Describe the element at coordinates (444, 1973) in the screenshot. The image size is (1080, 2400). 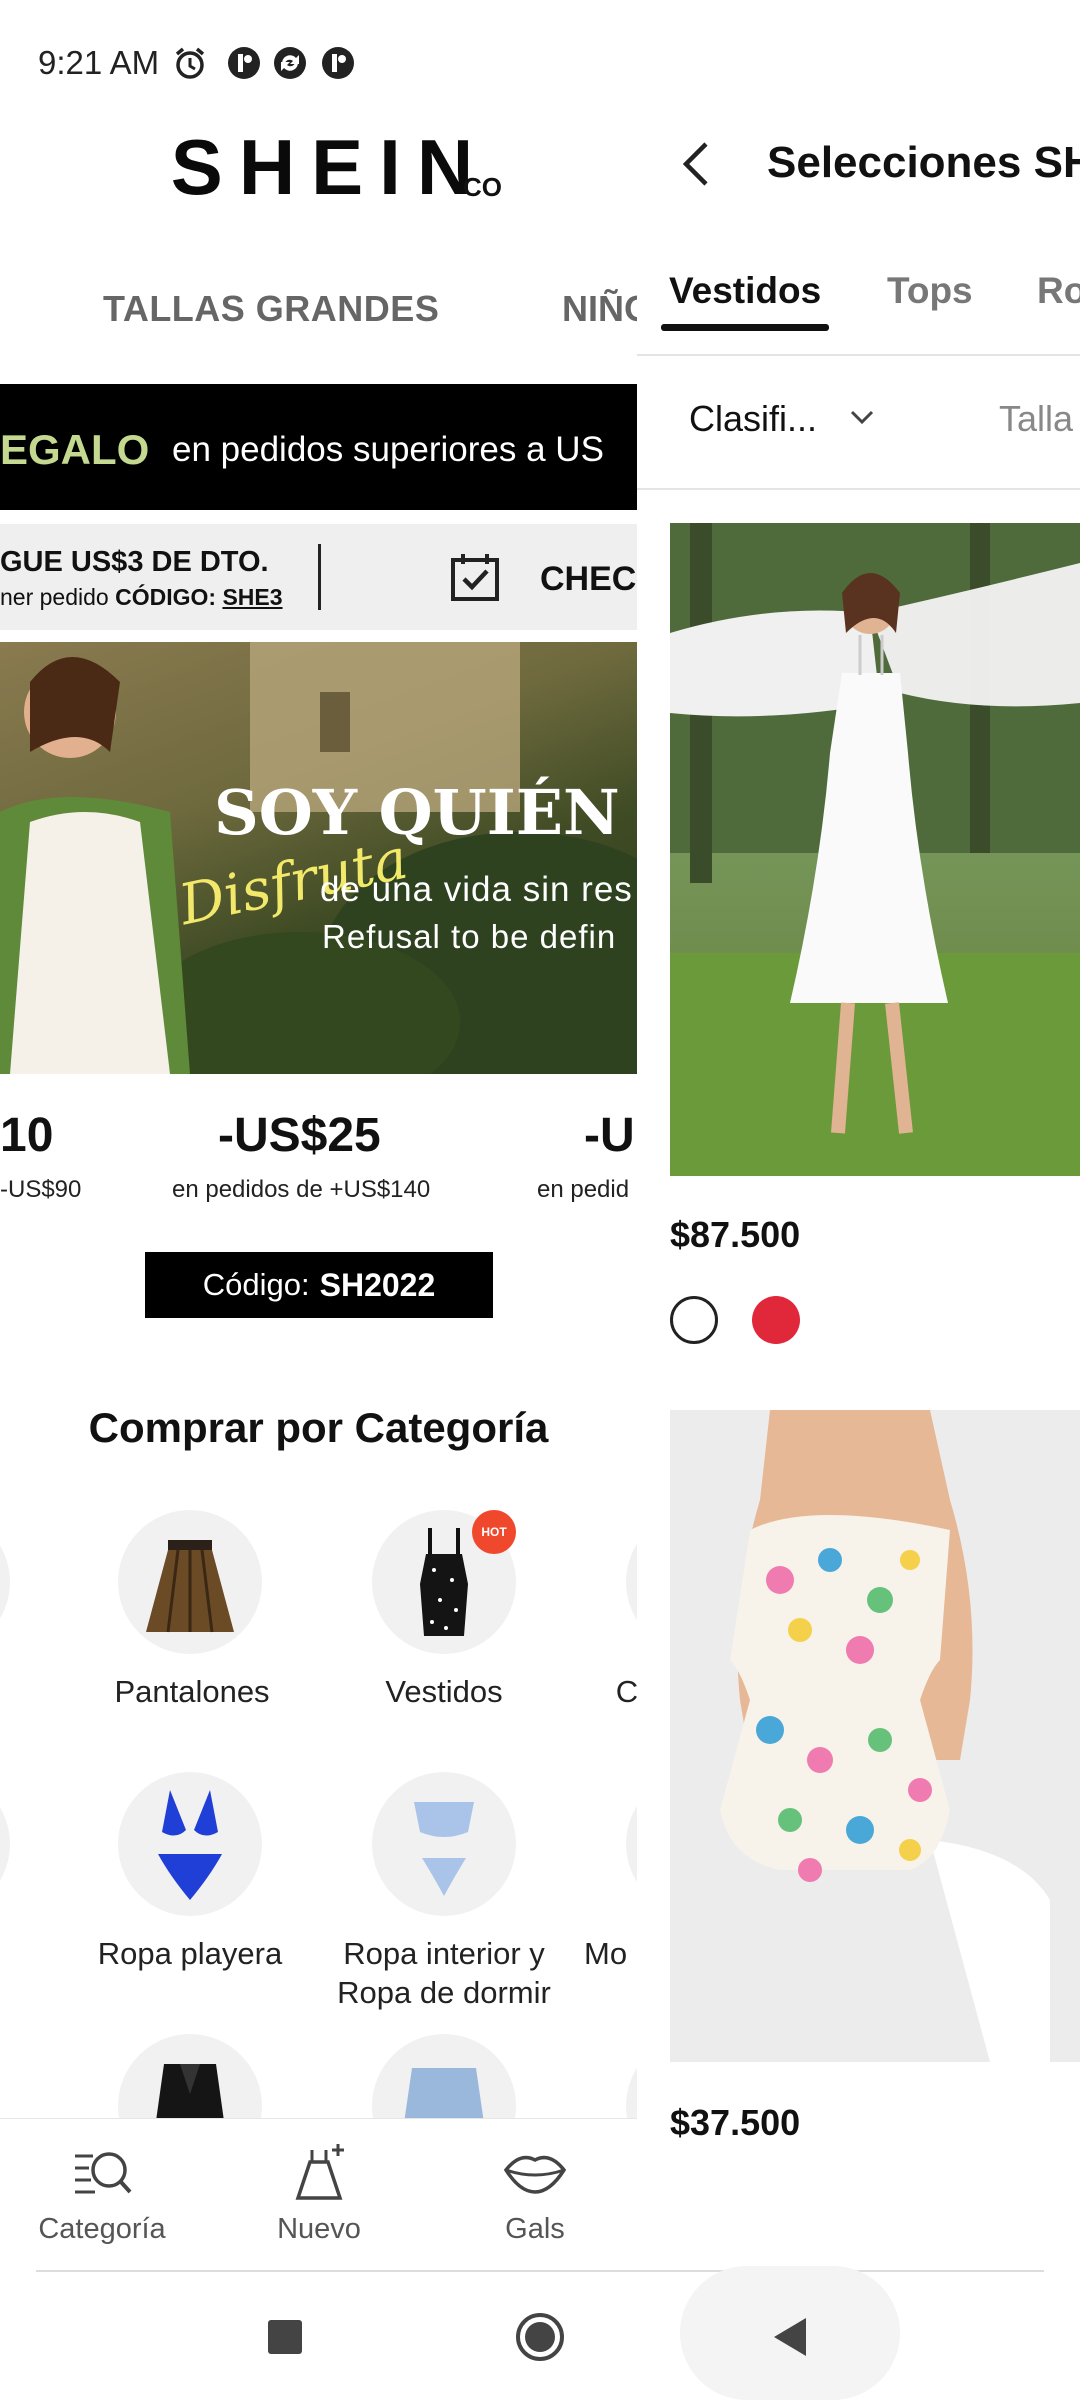
I see `category-label: Ropa interior y Ropa de dormir` at that location.